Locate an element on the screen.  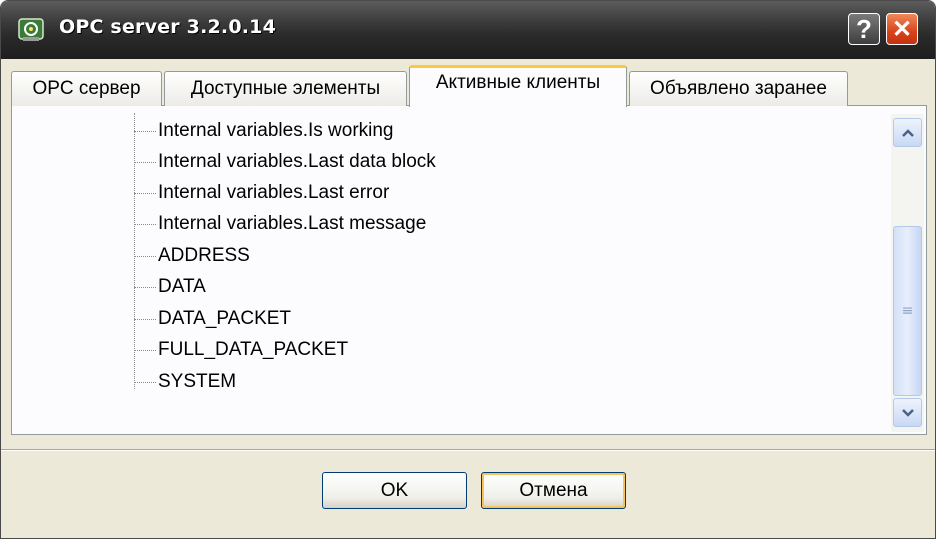
tree-item-label: ADDRESS is located at coordinates (204, 255).